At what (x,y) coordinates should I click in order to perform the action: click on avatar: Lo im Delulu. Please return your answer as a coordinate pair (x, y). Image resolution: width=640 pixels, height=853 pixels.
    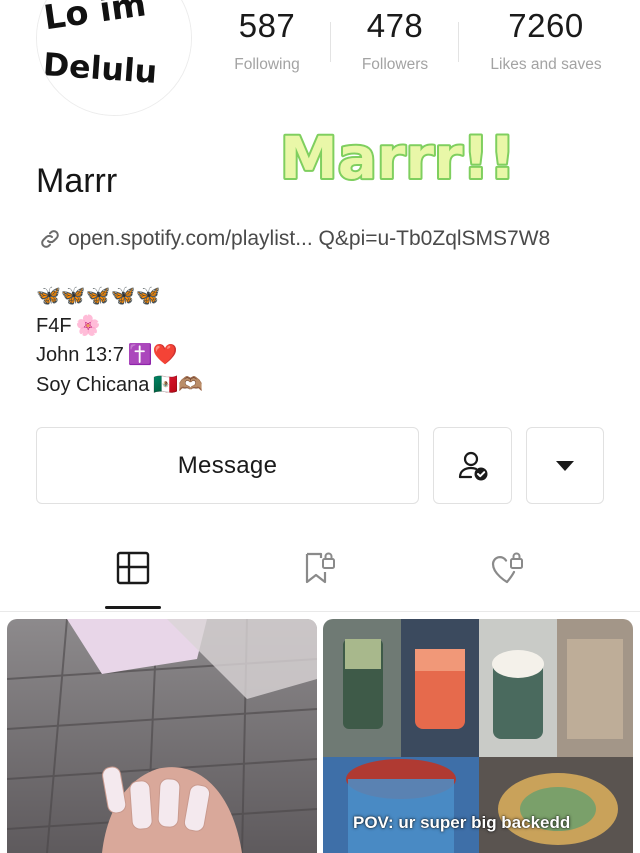
    Looking at the image, I should click on (114, 58).